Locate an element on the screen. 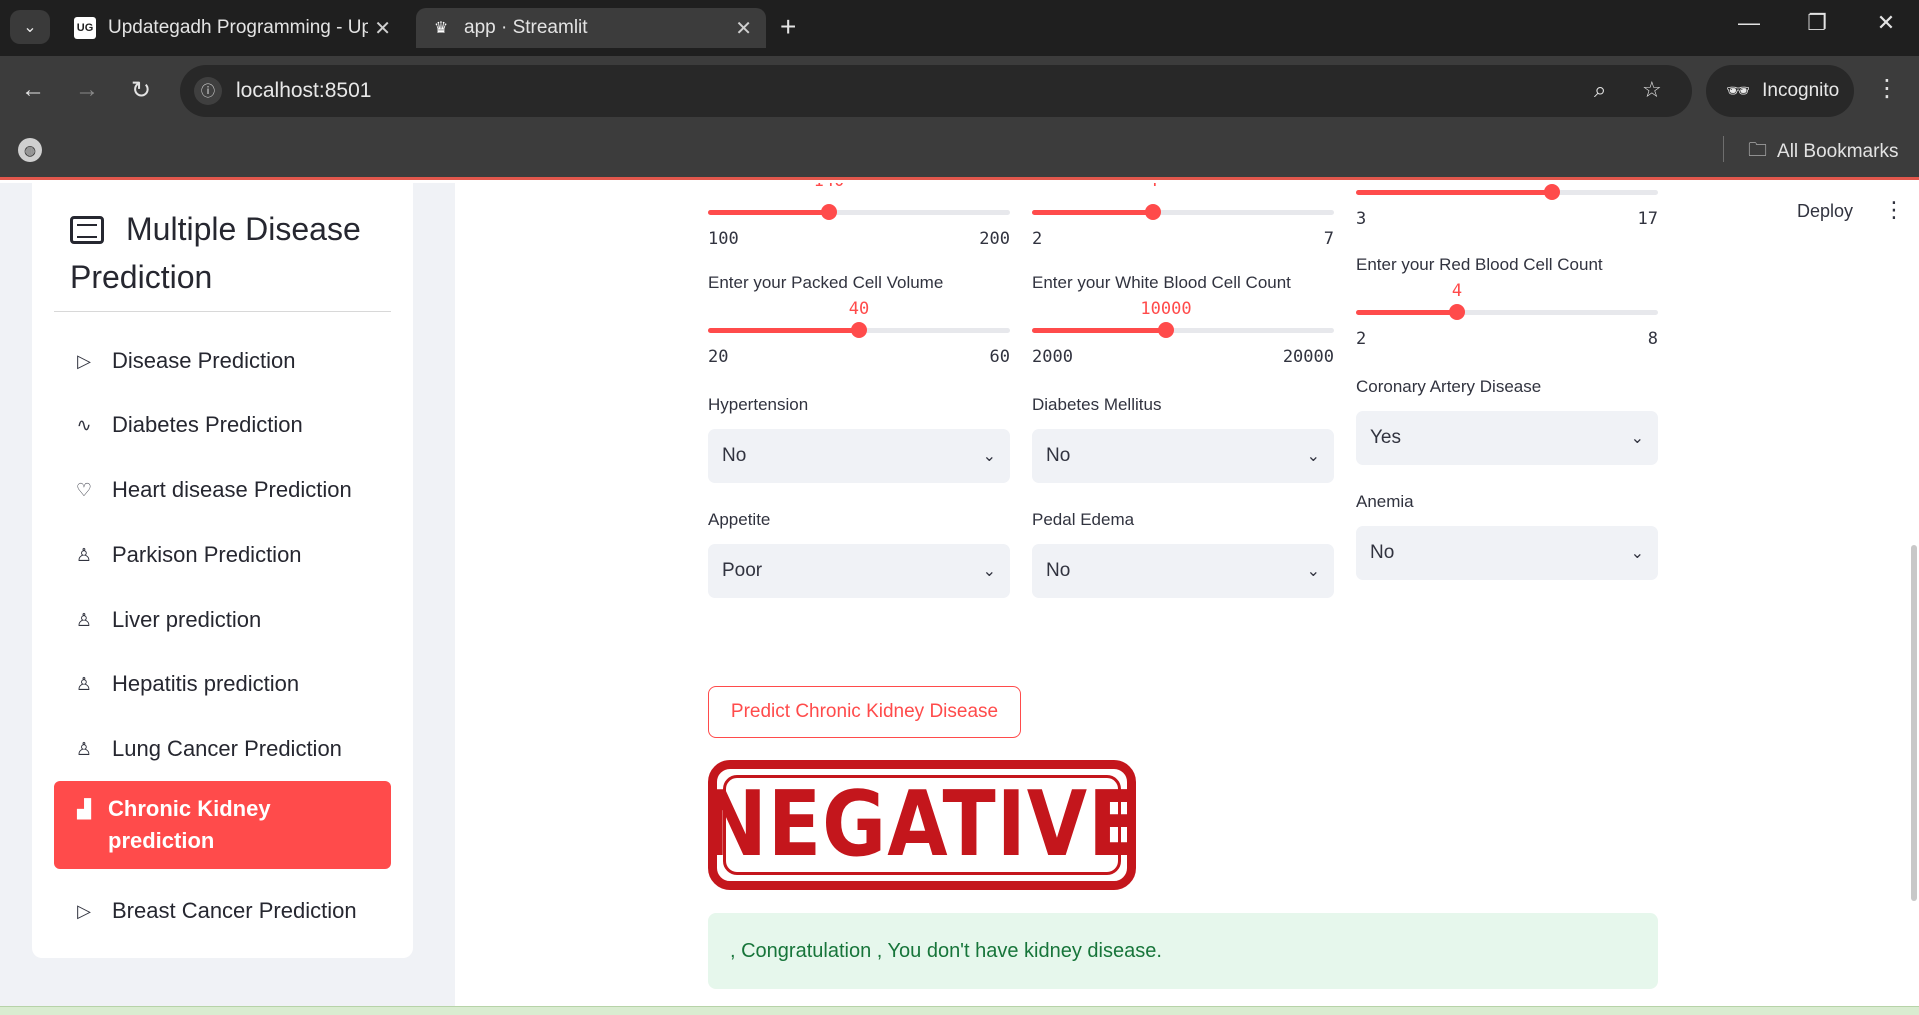 The image size is (1919, 1015). folder-icon: 🗀 is located at coordinates (1758, 150).